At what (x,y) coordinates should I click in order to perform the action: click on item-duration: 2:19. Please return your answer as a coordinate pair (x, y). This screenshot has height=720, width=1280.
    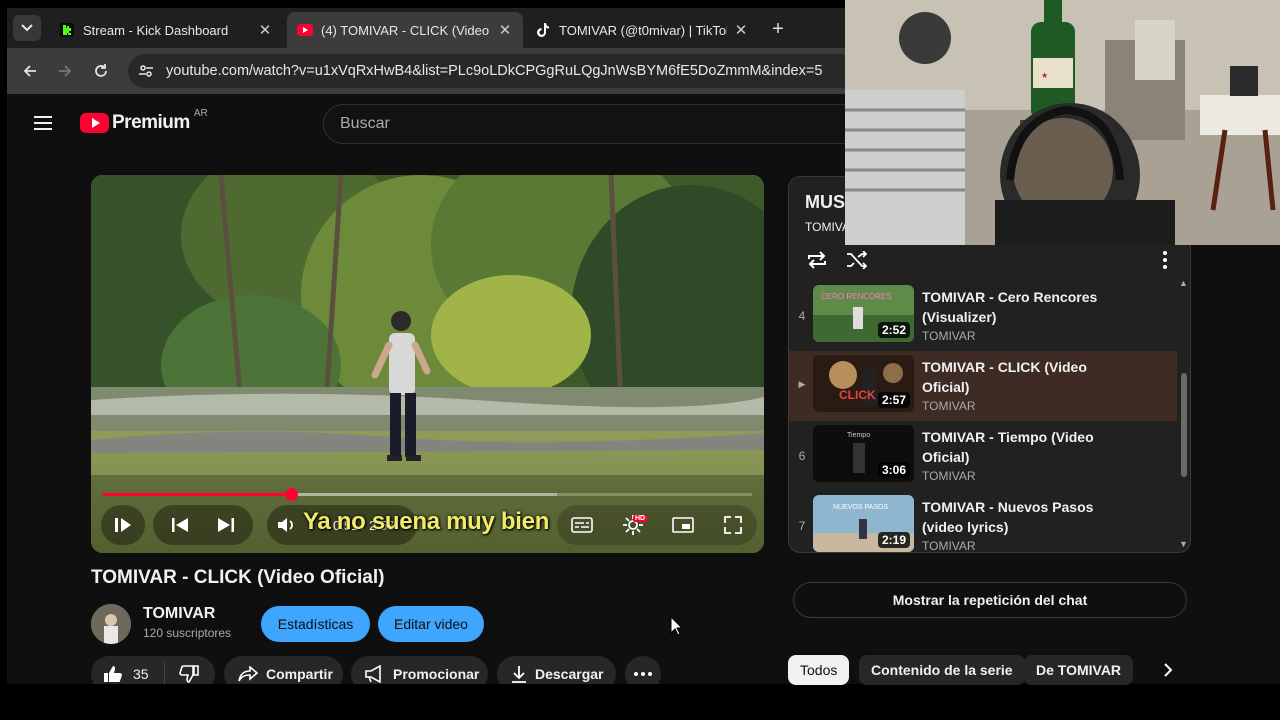
    Looking at the image, I should click on (893, 540).